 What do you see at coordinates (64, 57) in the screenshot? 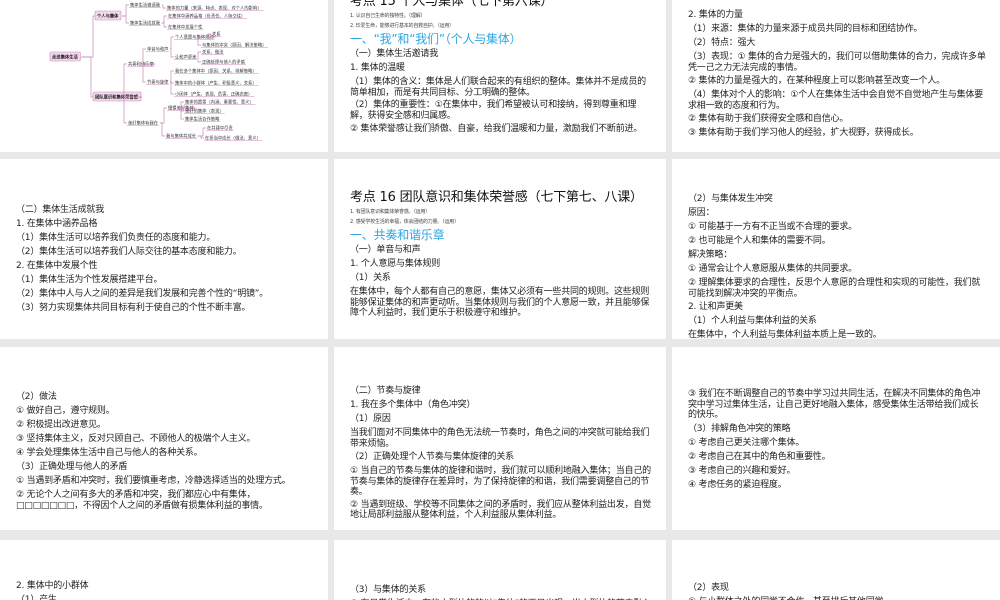
I see `mindmap-node-label: 走进集体生活` at bounding box center [64, 57].